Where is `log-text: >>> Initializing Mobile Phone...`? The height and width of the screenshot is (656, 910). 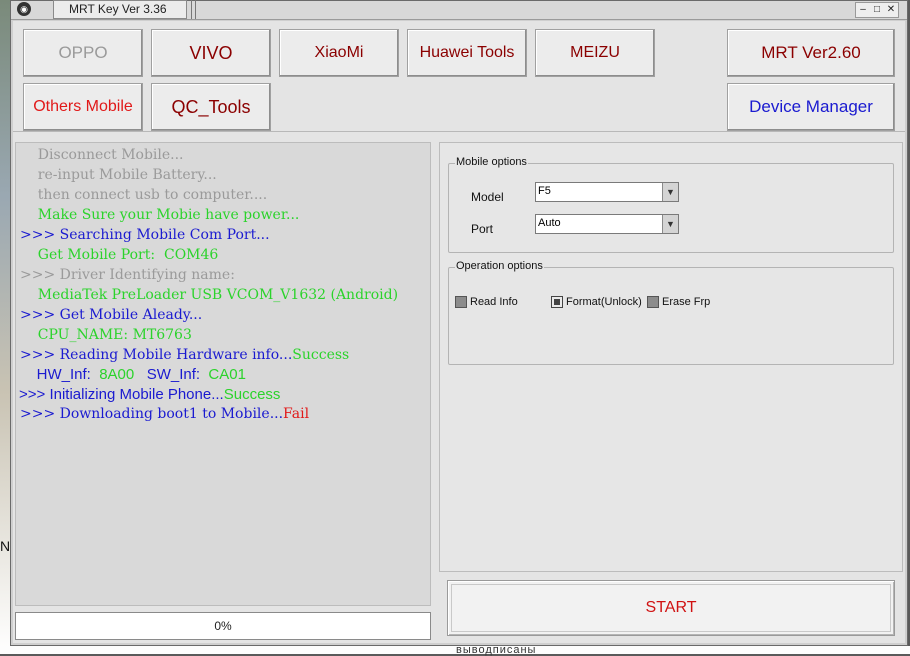 log-text: >>> Initializing Mobile Phone... is located at coordinates (121, 394).